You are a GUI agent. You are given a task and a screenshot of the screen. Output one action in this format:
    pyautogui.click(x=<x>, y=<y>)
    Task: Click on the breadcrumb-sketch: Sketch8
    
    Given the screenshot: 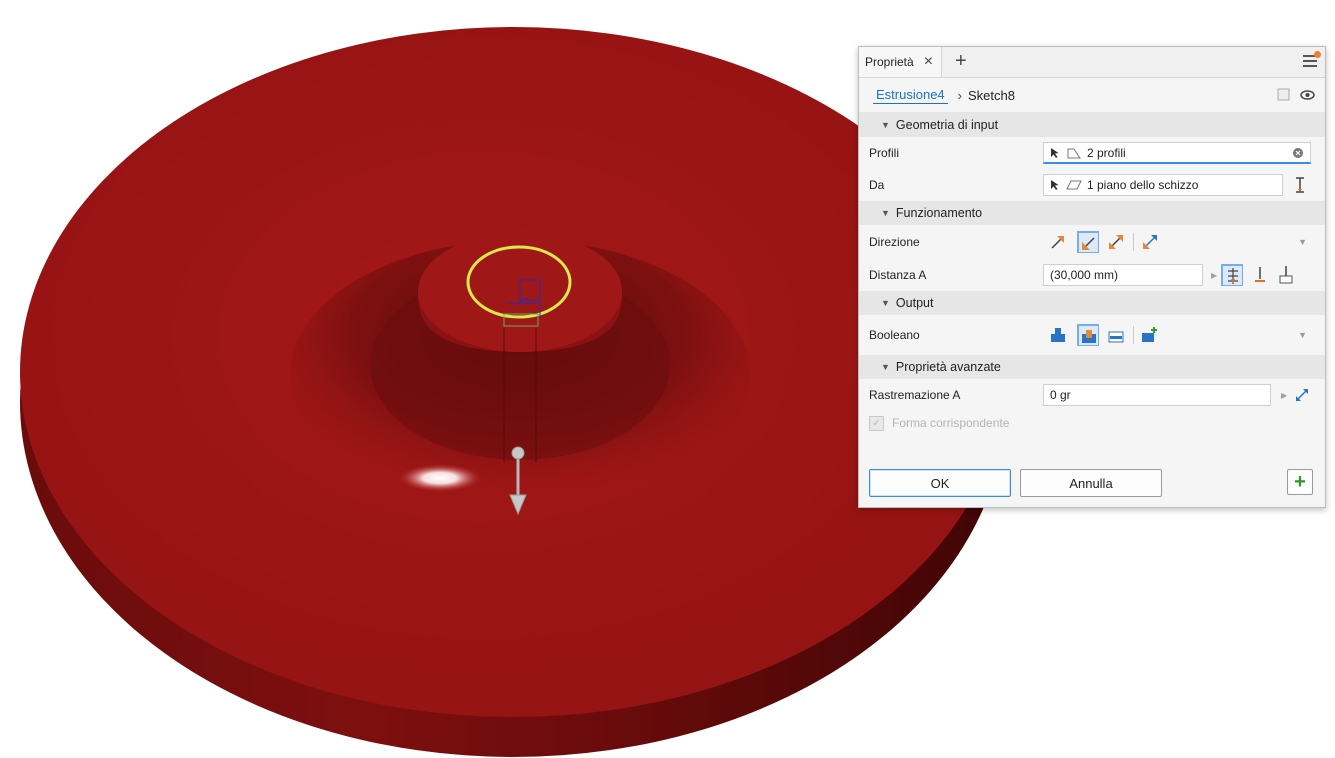 What is the action you would take?
    pyautogui.click(x=991, y=95)
    